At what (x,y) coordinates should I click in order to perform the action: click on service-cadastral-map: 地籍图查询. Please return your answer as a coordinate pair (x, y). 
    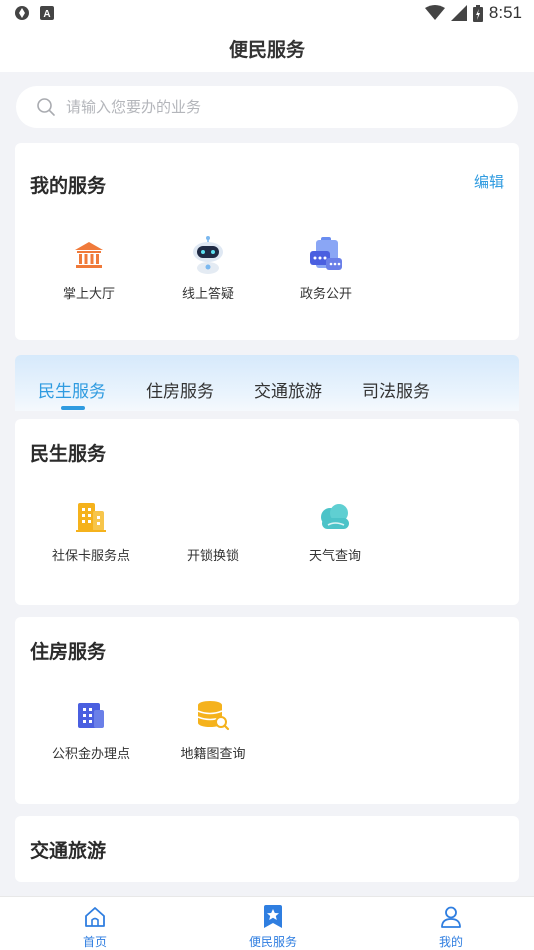
    Looking at the image, I should click on (213, 728).